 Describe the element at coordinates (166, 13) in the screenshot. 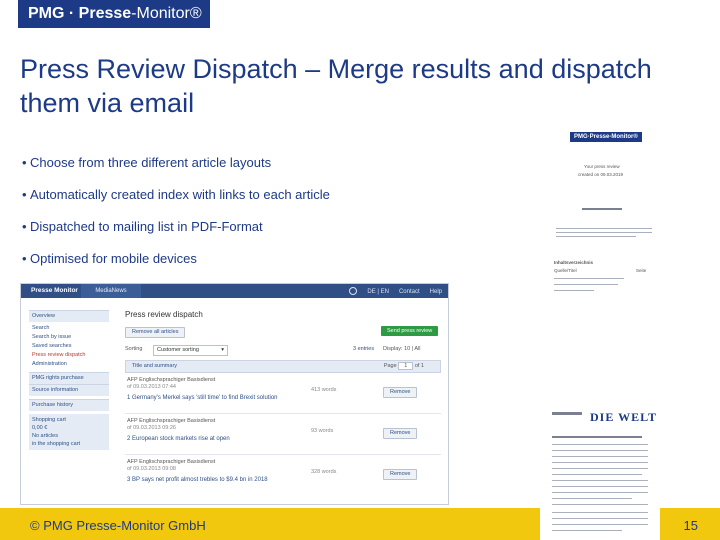

I see `logo-text-thin: -Monitor®` at that location.